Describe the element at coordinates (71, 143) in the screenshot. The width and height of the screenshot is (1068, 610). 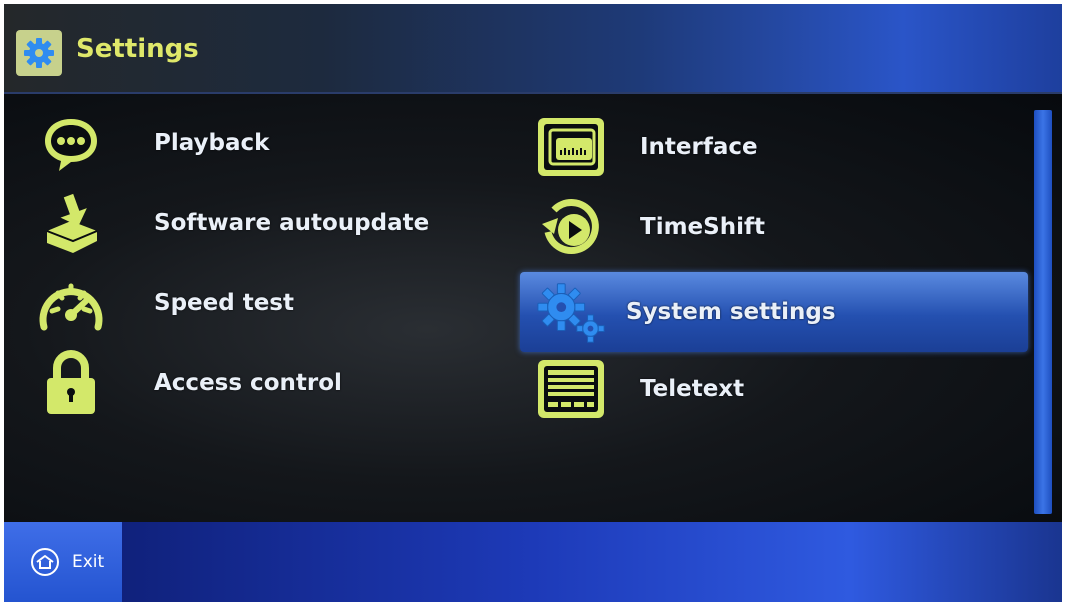
I see `speech-bubble-icon` at that location.